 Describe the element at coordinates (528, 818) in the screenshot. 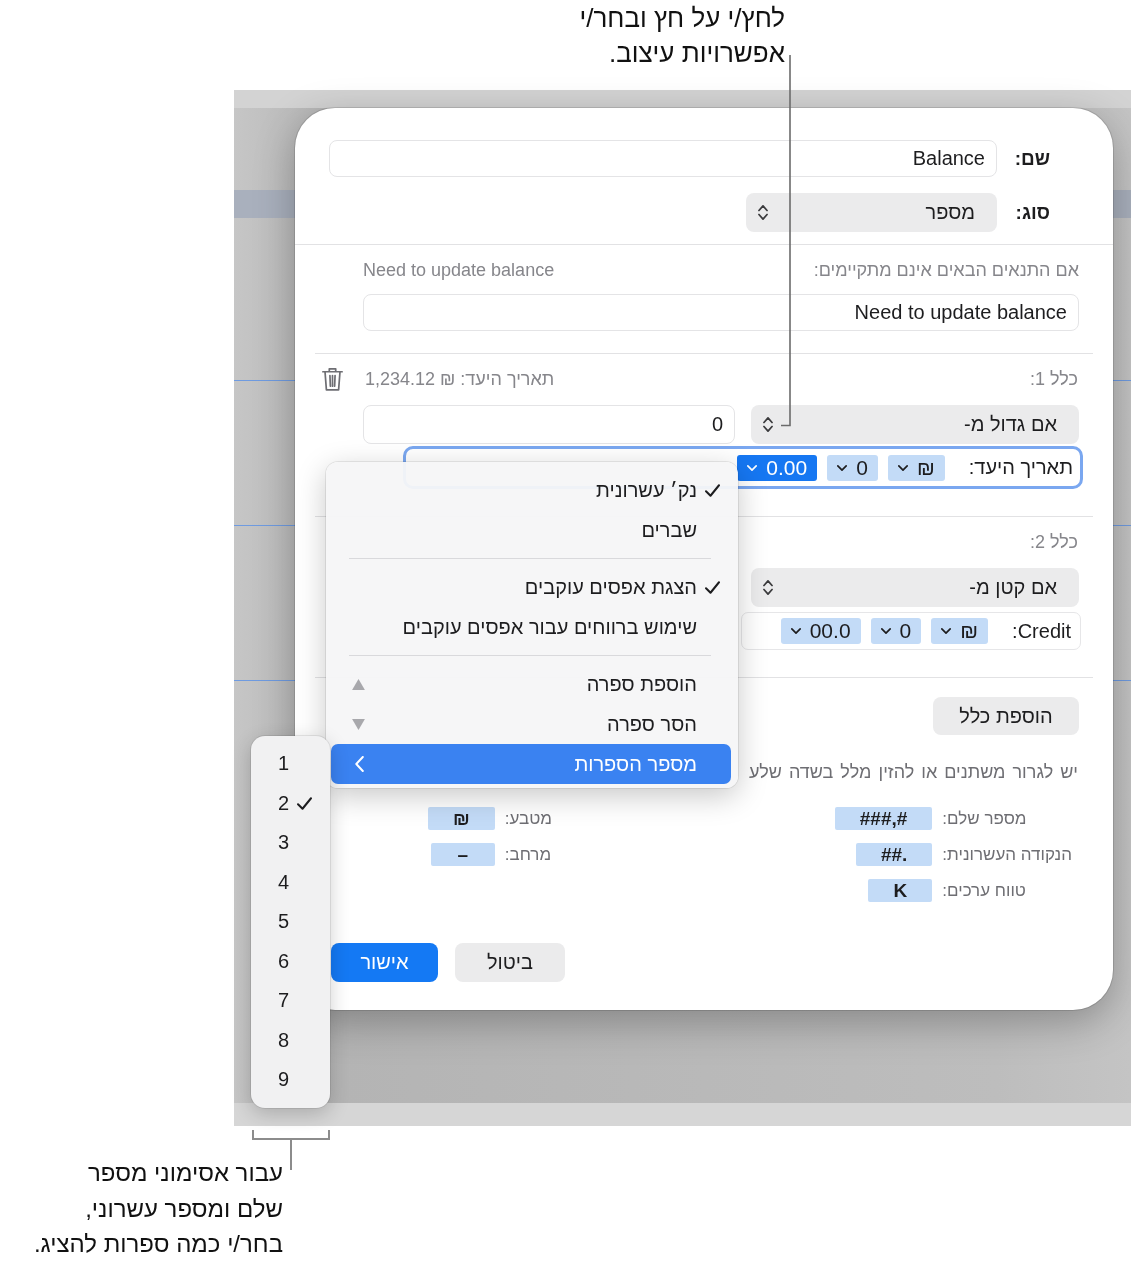

I see `legend-label: מטבע:` at that location.